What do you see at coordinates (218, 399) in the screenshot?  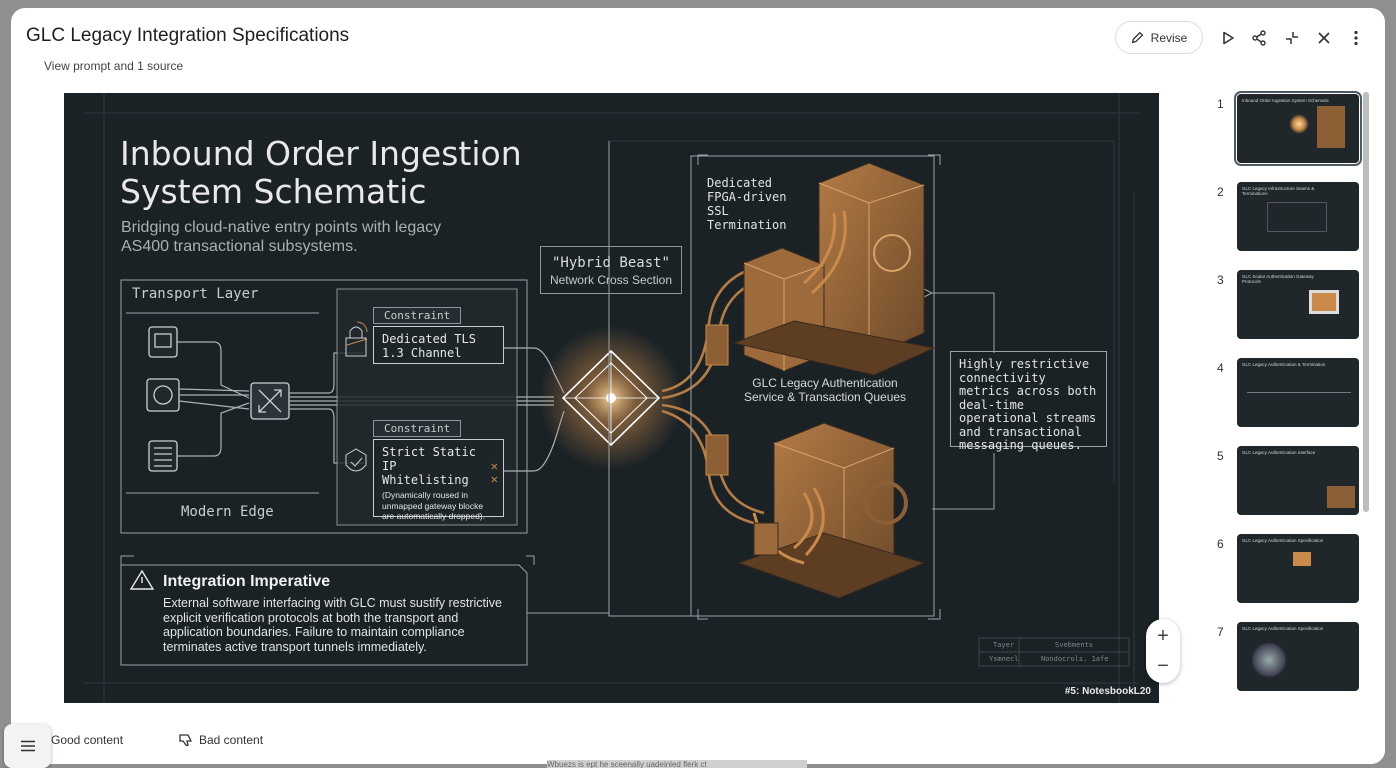 I see `edge-icons` at bounding box center [218, 399].